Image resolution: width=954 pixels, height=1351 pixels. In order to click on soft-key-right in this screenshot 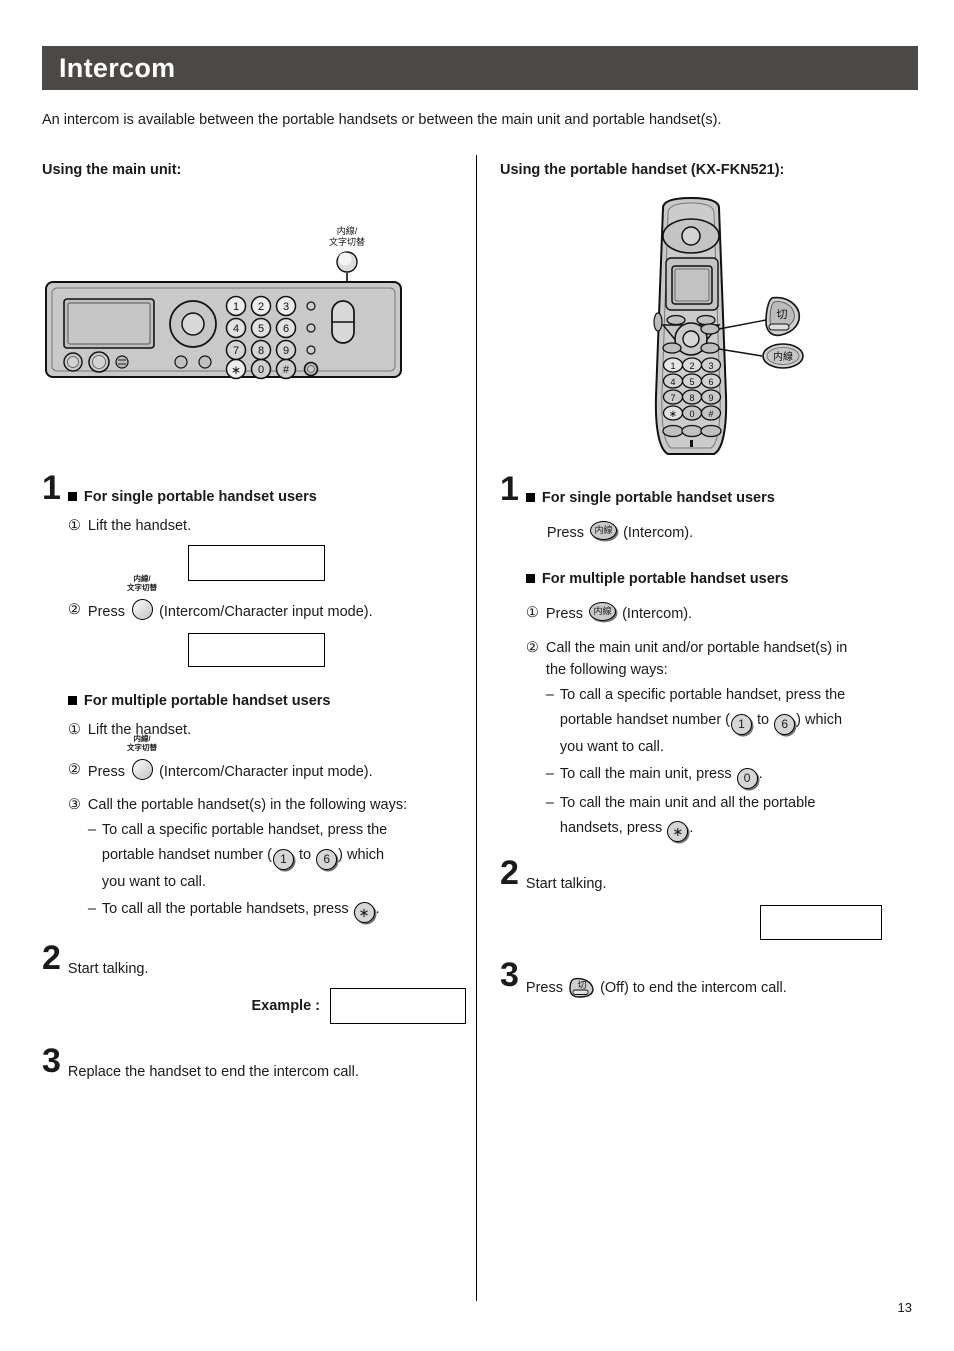, I will do `click(706, 320)`.